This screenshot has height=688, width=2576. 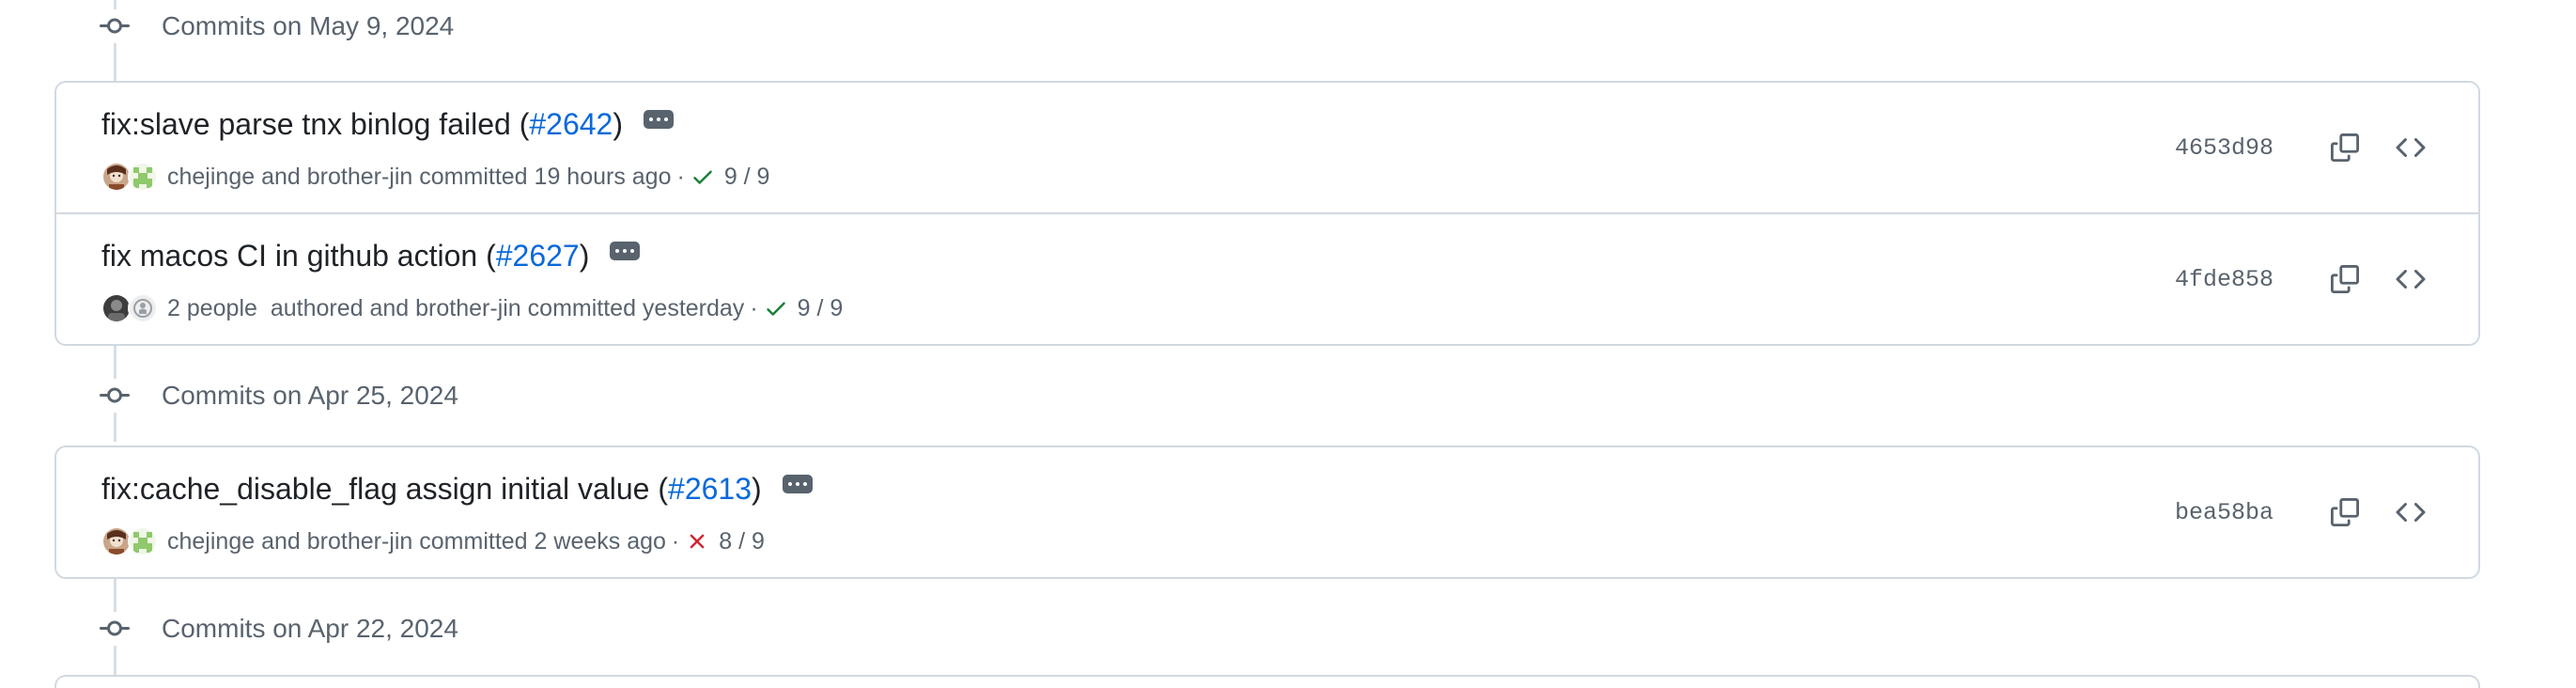 What do you see at coordinates (742, 541) in the screenshot?
I see `checks-count: 8 / 9` at bounding box center [742, 541].